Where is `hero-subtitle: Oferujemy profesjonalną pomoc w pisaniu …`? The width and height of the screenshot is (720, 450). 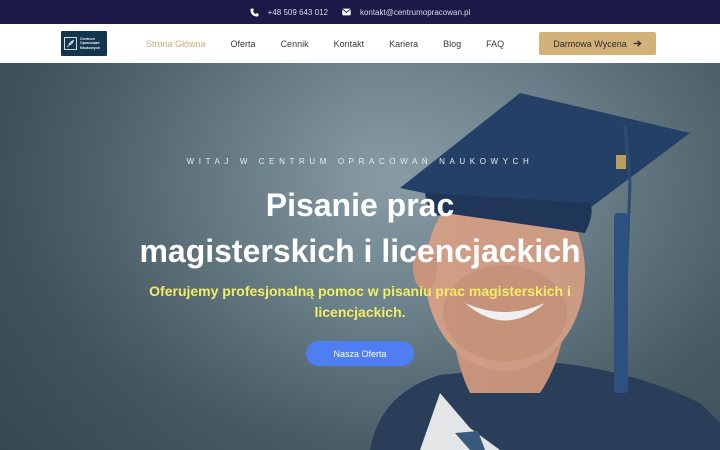
hero-subtitle: Oferujemy profesjonalną pomoc w pisaniu … is located at coordinates (360, 301).